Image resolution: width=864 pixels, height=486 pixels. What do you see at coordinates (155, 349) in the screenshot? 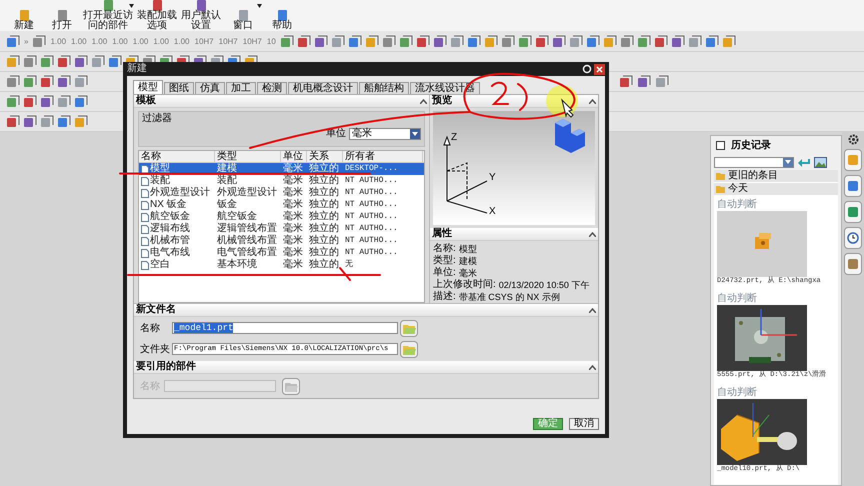
I see `field-label: 文件夹` at bounding box center [155, 349].